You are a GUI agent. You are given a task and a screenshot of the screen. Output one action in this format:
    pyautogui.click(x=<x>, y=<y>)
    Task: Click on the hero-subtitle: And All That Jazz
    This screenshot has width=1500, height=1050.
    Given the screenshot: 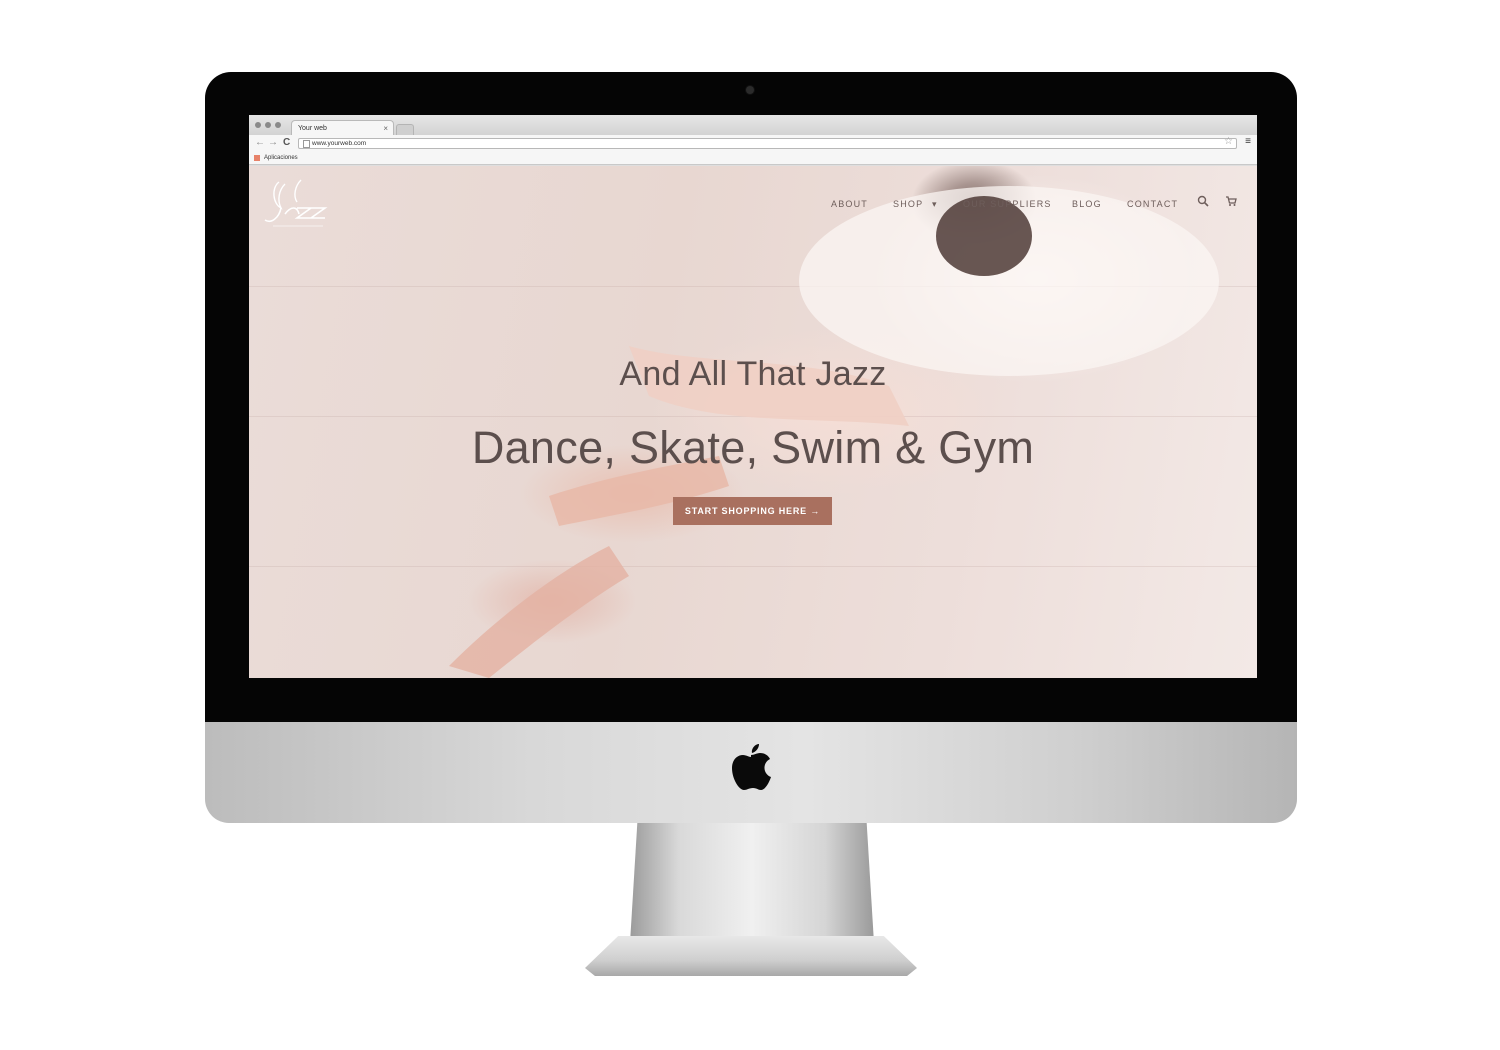 What is the action you would take?
    pyautogui.click(x=753, y=374)
    